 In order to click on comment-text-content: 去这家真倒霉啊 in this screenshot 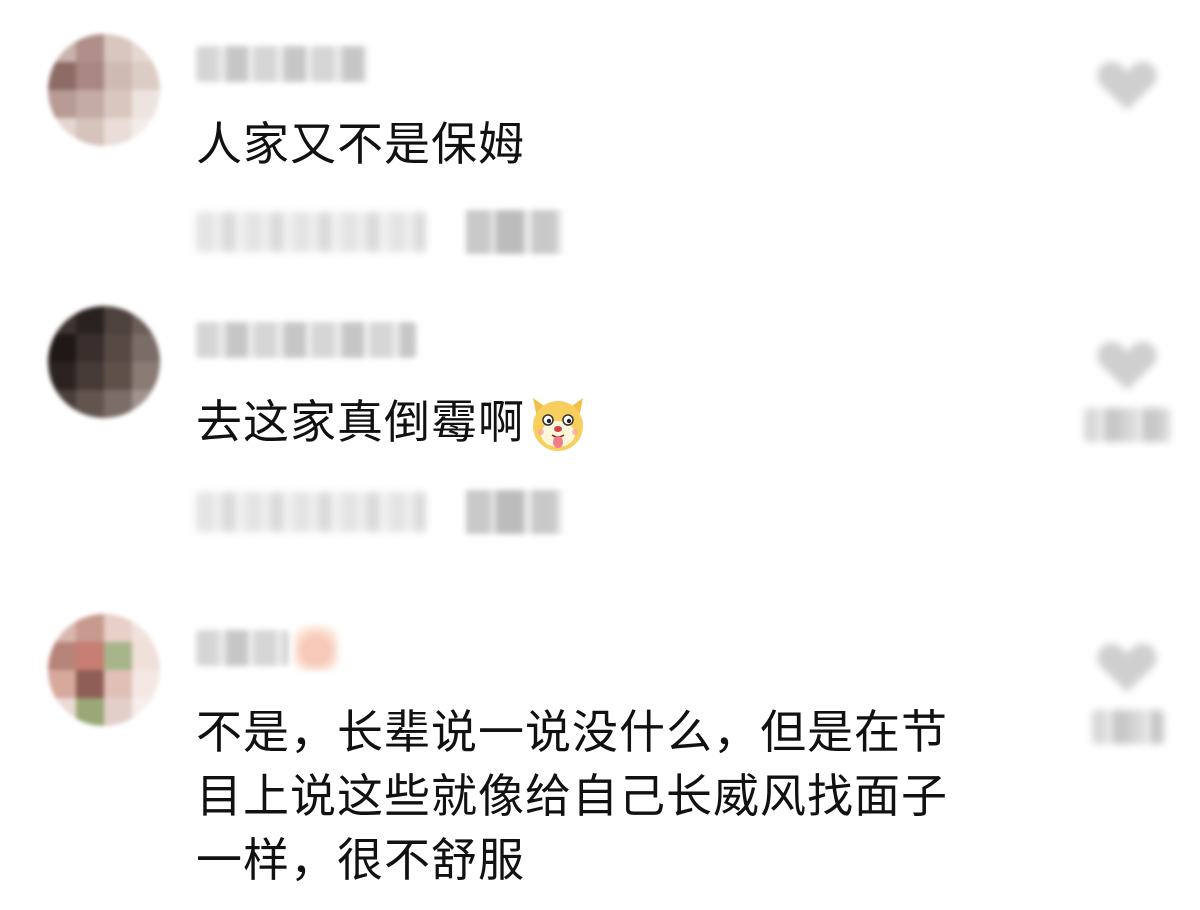, I will do `click(360, 422)`.